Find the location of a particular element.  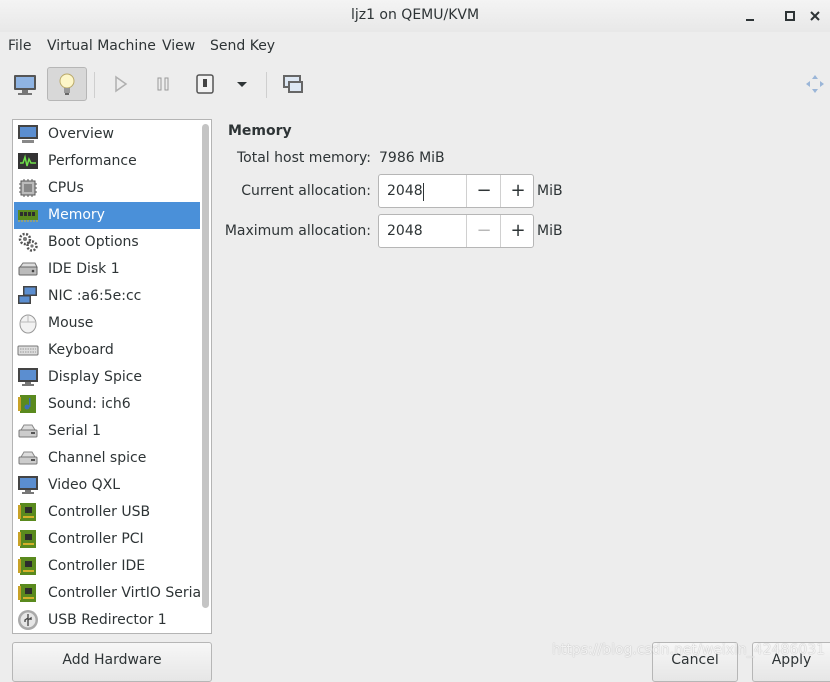

minimize-button is located at coordinates (750, 16).